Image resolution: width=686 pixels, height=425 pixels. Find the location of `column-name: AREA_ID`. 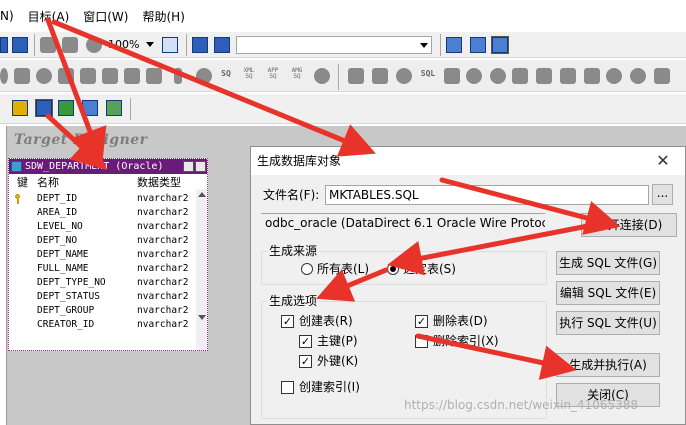

column-name: AREA_ID is located at coordinates (57, 212).